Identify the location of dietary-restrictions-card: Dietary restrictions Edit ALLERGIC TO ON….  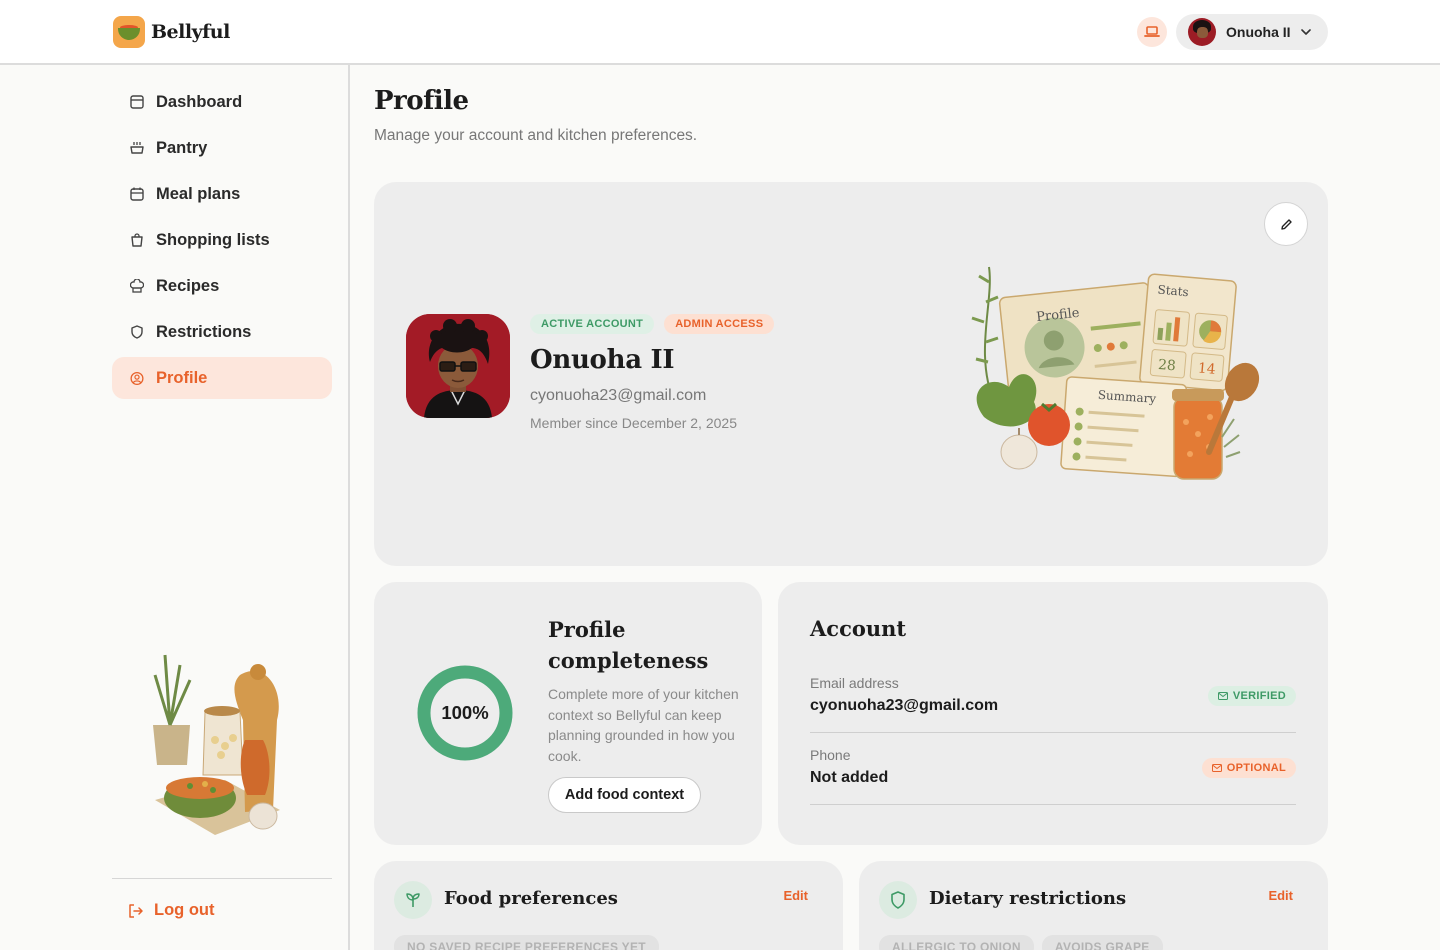
(1093, 905).